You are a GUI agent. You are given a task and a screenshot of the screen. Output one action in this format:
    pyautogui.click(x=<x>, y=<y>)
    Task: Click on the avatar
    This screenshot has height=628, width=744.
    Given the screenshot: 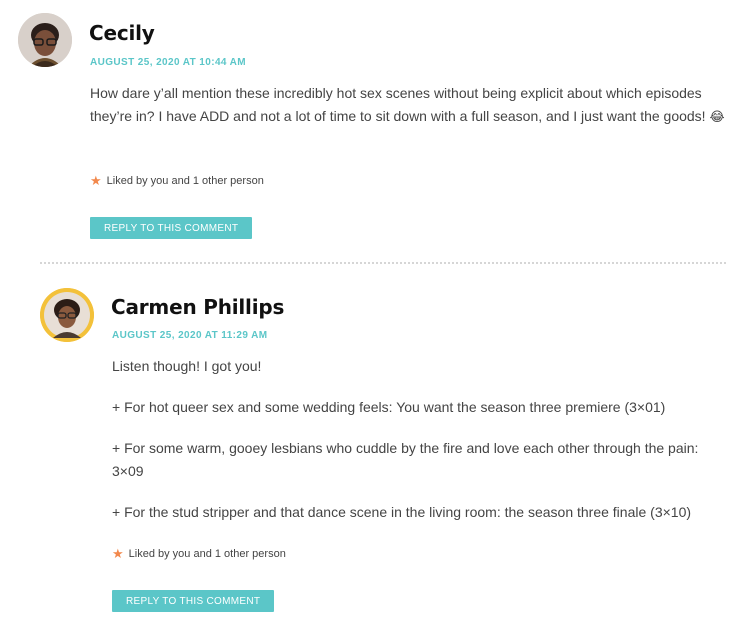 What is the action you would take?
    pyautogui.click(x=67, y=315)
    